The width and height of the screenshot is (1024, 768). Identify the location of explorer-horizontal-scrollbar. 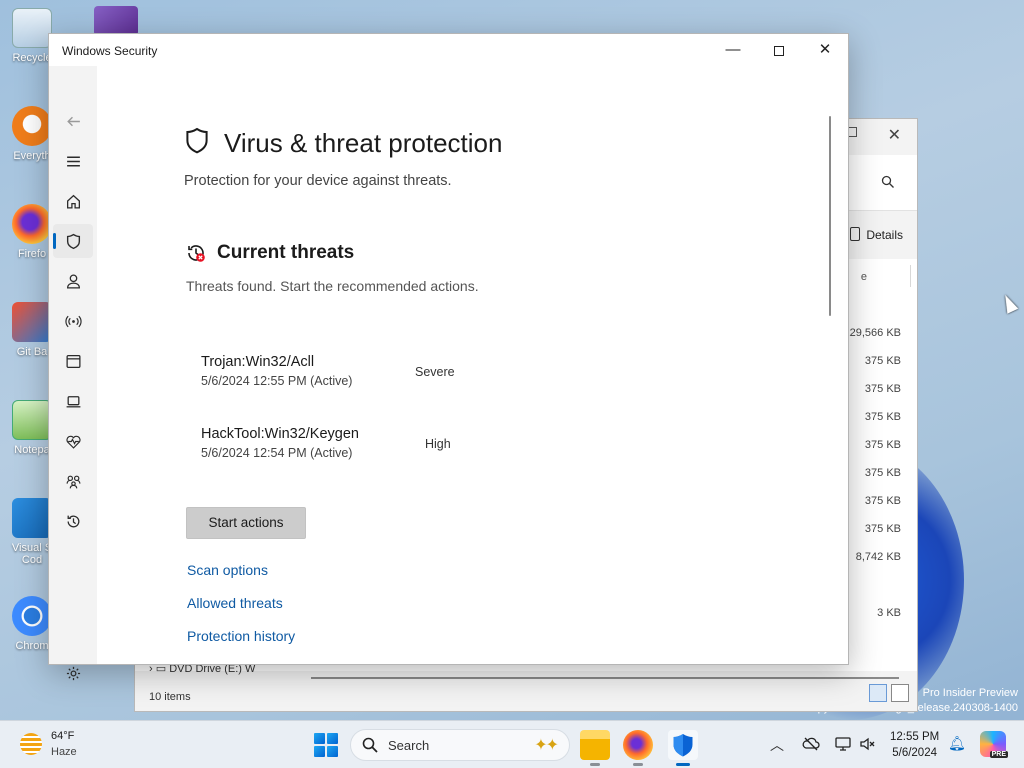
(605, 678).